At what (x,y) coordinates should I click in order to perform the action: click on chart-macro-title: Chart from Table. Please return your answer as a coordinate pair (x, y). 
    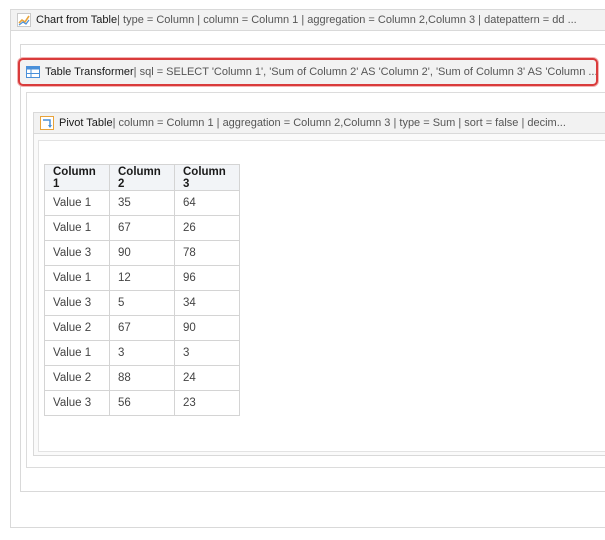
    Looking at the image, I should click on (77, 20).